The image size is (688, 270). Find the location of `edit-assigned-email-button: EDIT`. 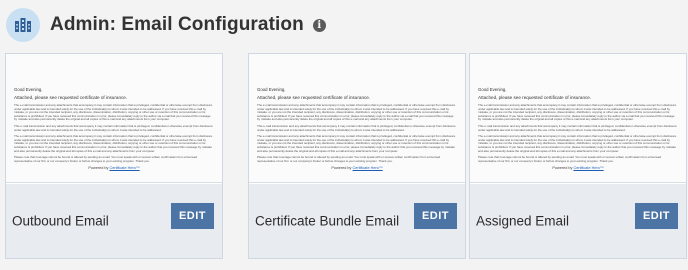

edit-assigned-email-button: EDIT is located at coordinates (656, 216).